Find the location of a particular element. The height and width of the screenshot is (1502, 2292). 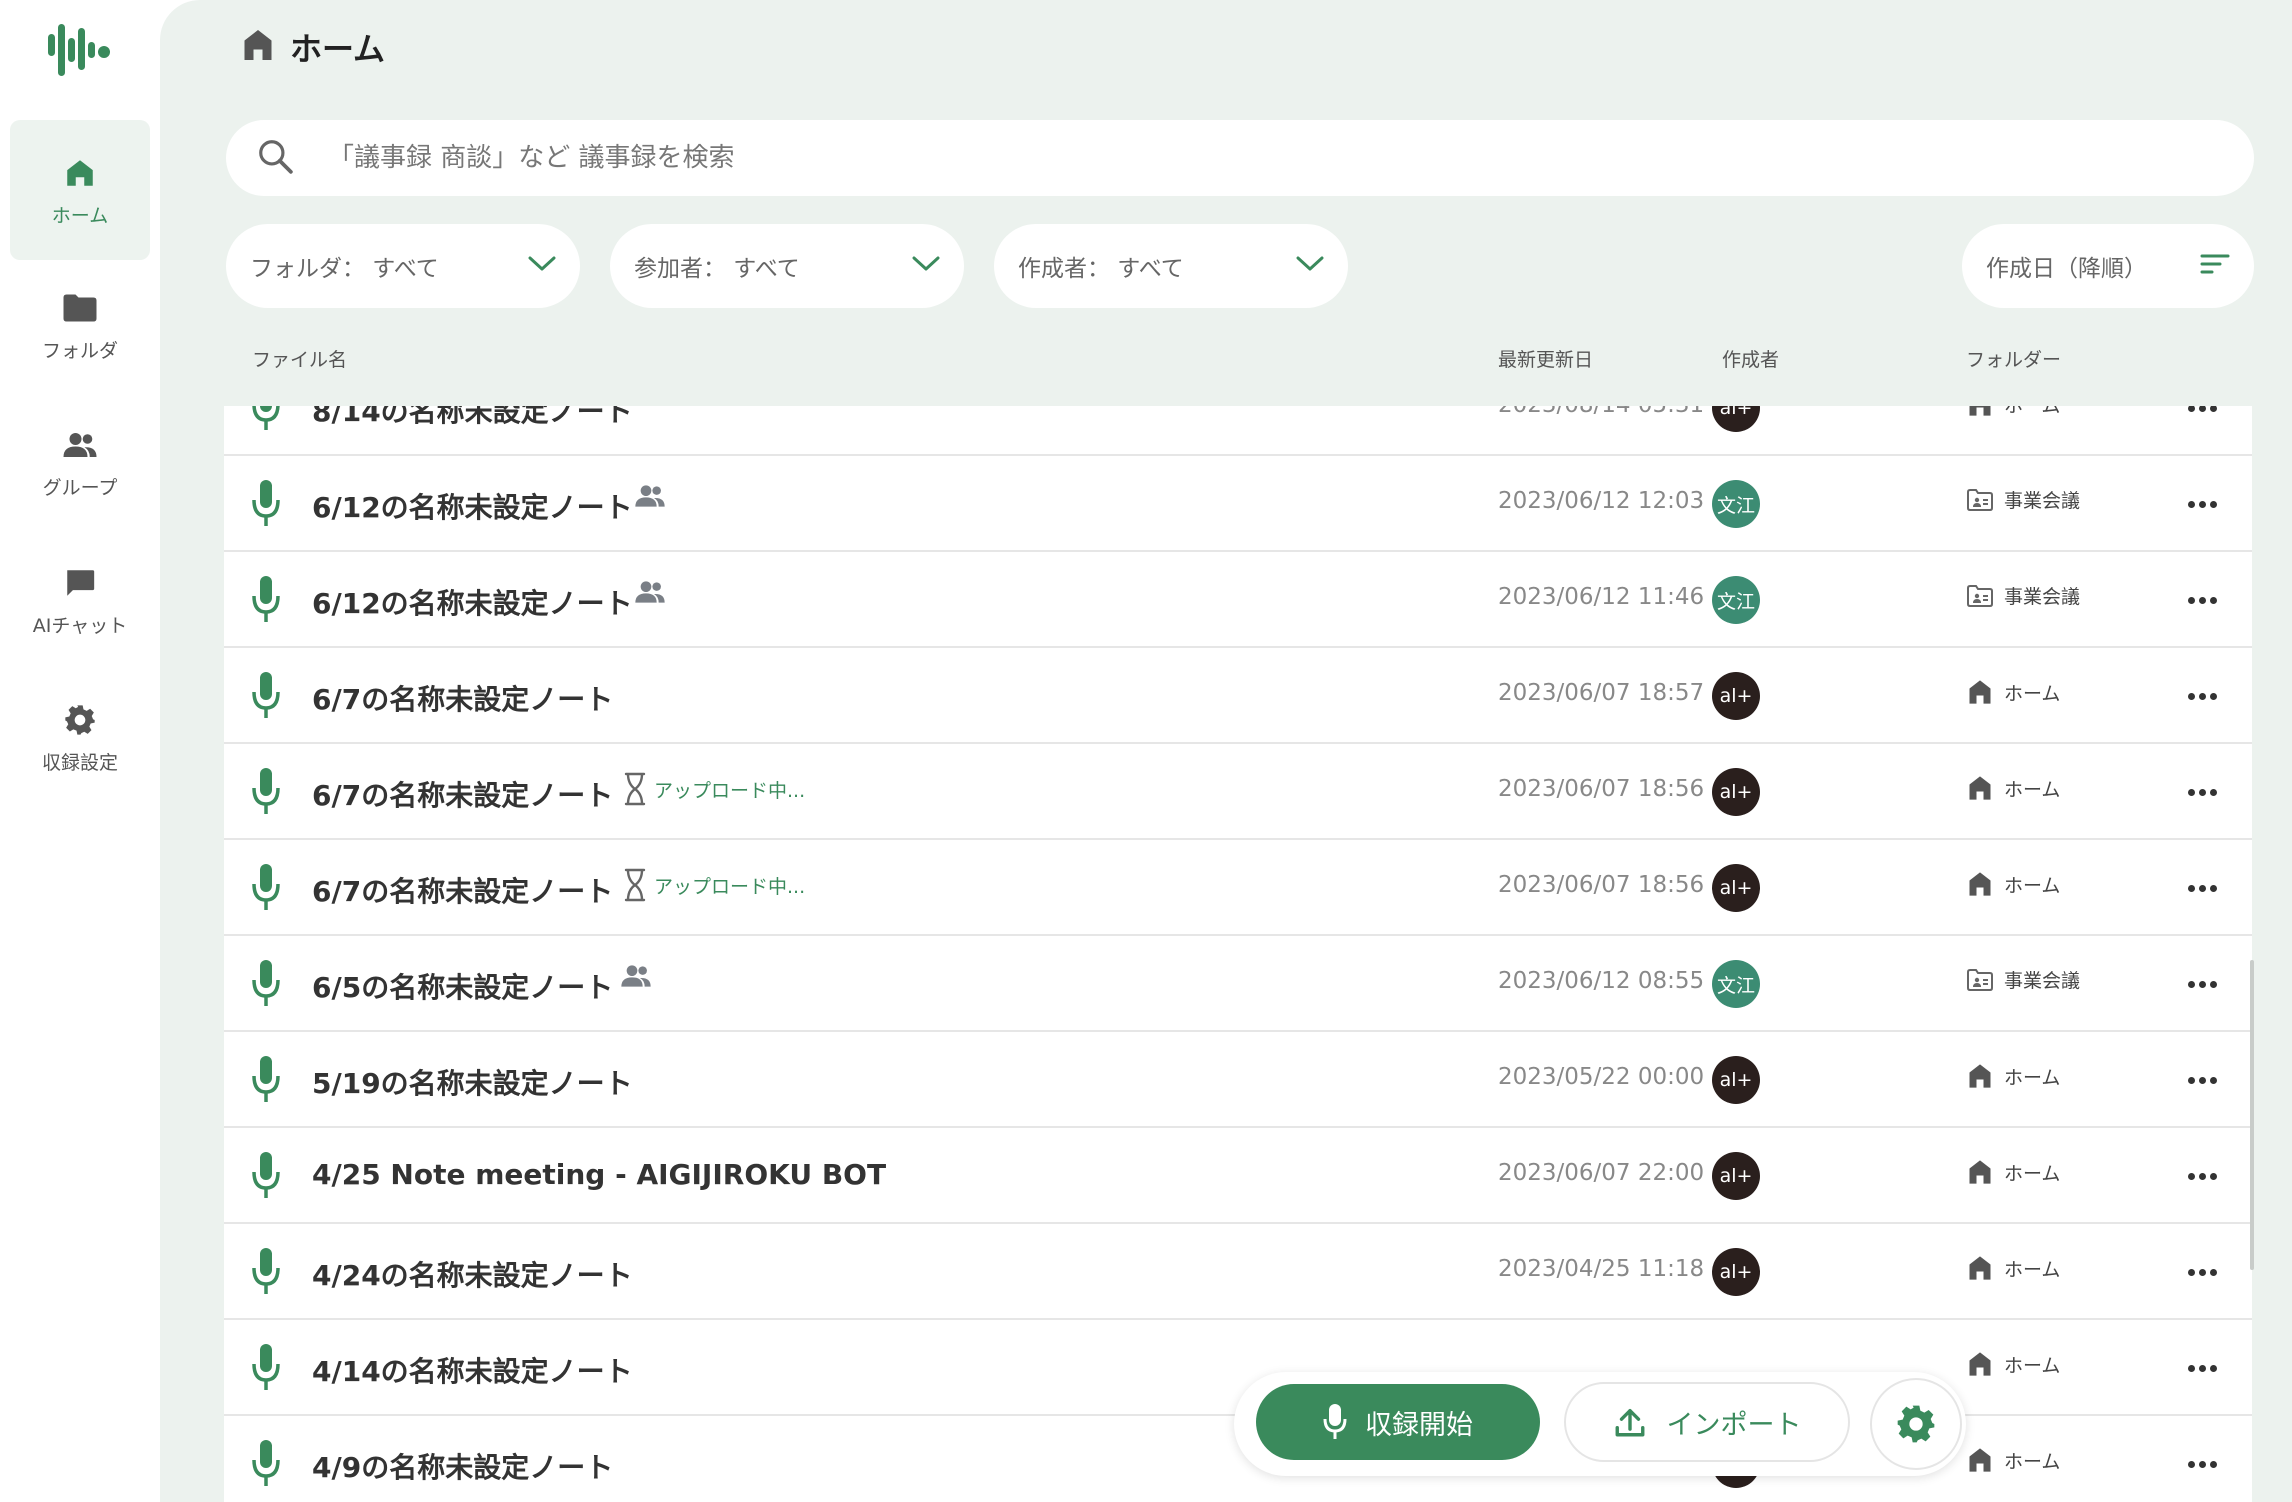

updated-date: 2023/06/12 11:46 is located at coordinates (1601, 597).